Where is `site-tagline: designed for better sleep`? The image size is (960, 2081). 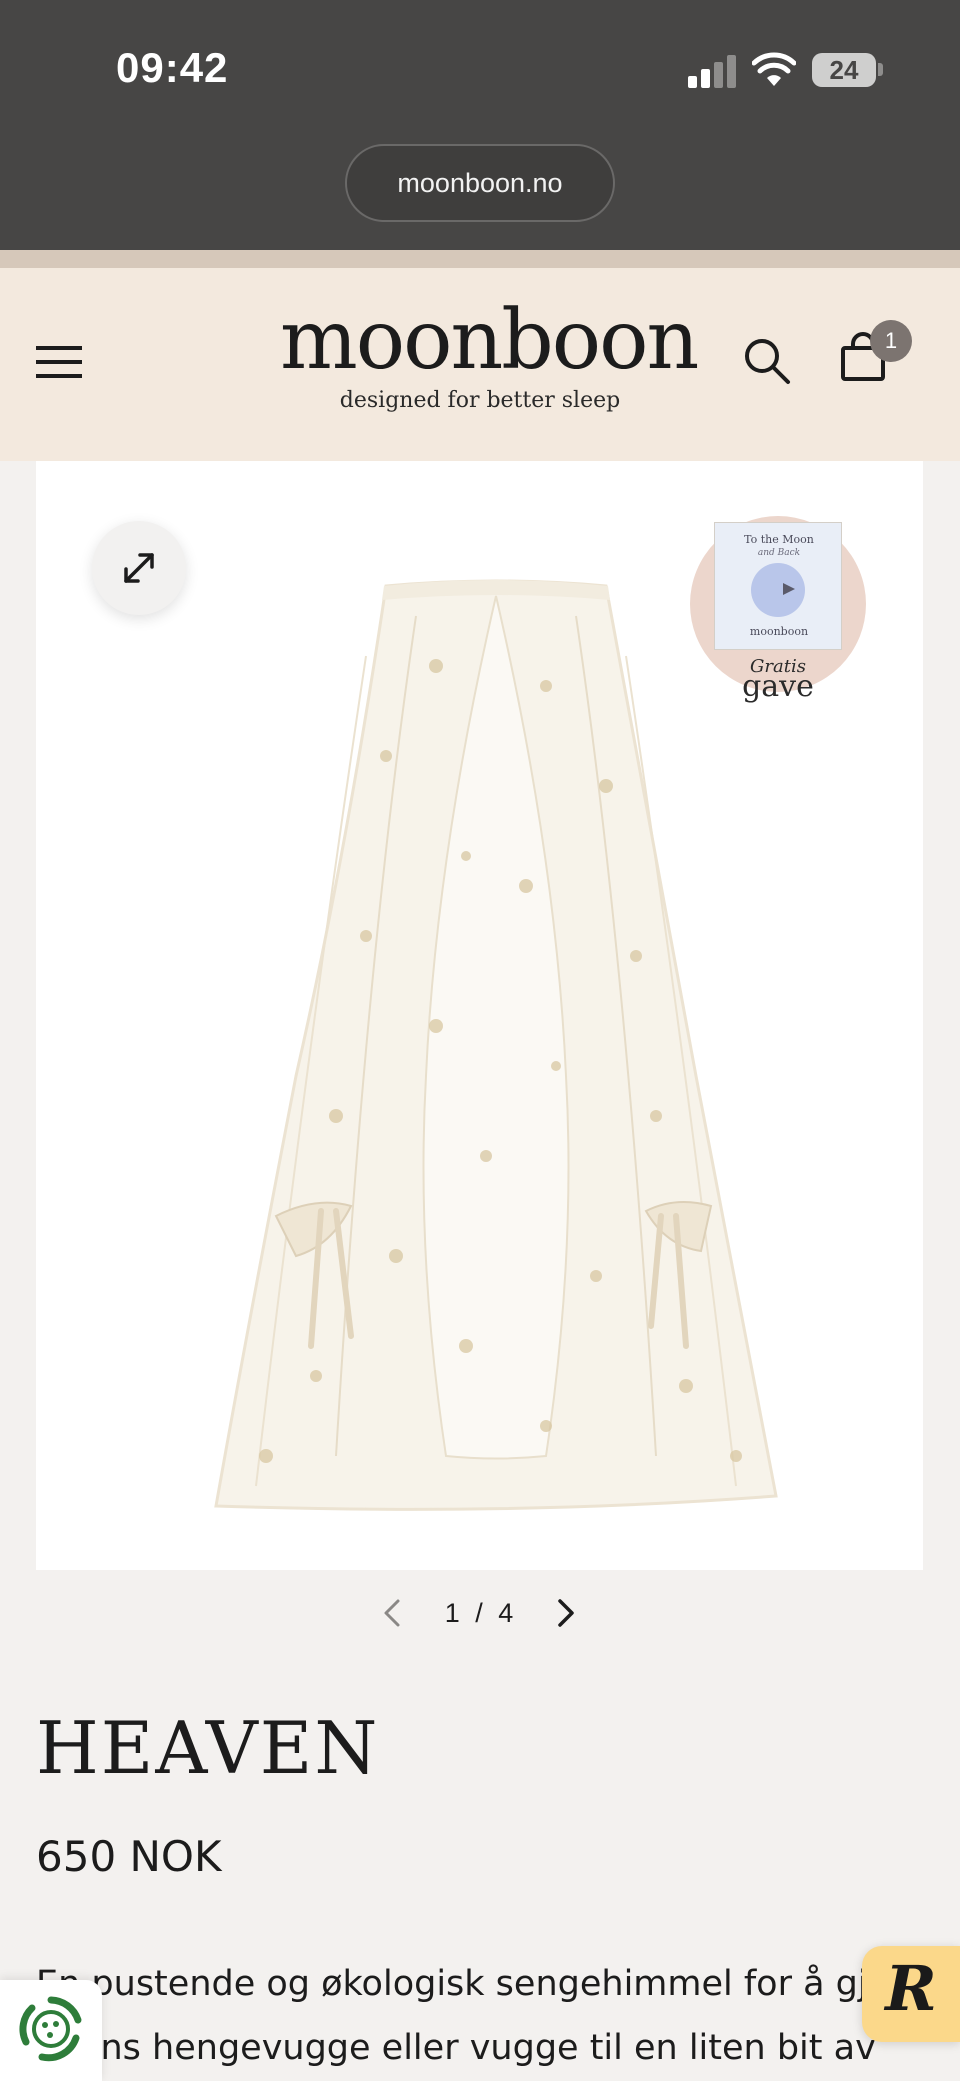 site-tagline: designed for better sleep is located at coordinates (480, 400).